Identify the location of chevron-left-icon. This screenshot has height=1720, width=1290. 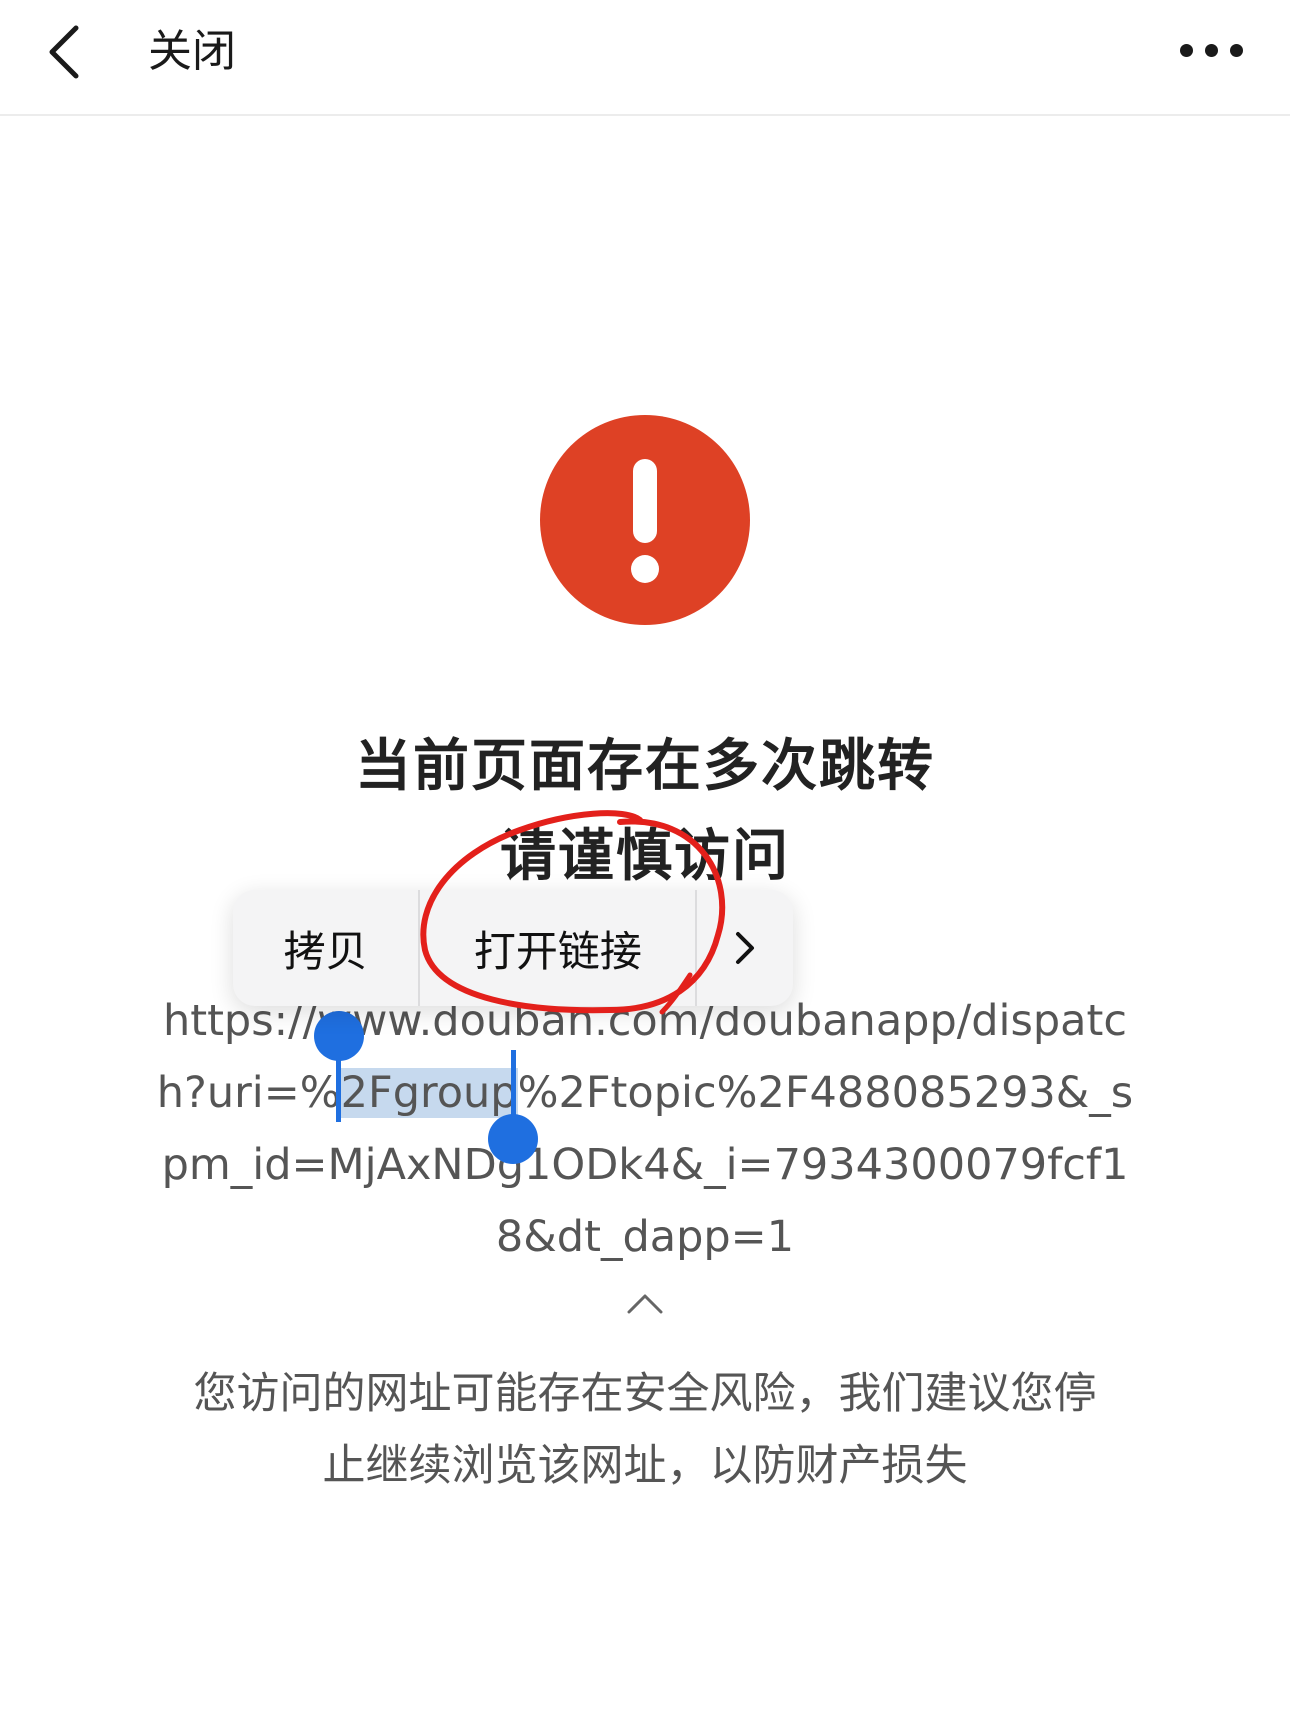
(64, 52).